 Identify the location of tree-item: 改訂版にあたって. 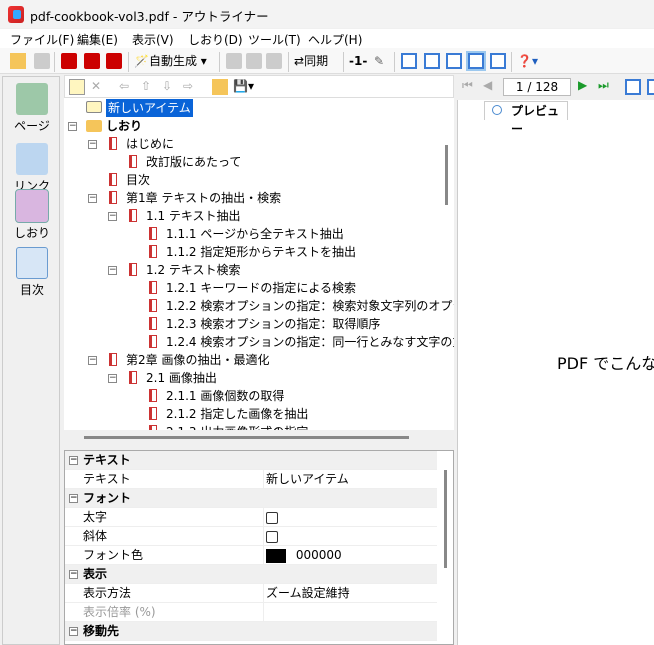
(259, 162).